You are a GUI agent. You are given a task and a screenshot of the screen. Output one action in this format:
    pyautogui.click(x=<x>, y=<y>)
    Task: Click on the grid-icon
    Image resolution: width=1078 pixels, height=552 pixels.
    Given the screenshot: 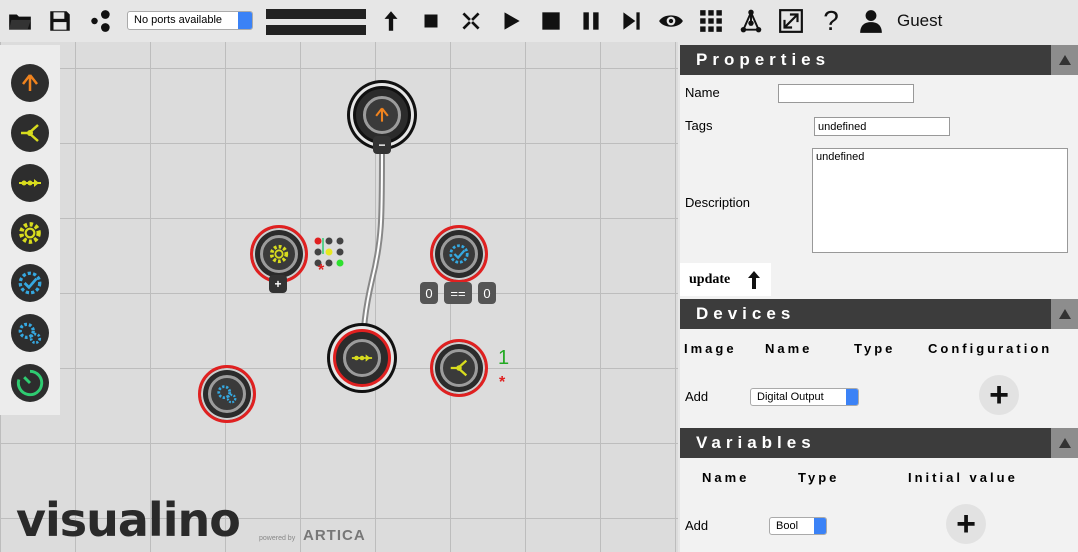 What is the action you would take?
    pyautogui.click(x=711, y=21)
    